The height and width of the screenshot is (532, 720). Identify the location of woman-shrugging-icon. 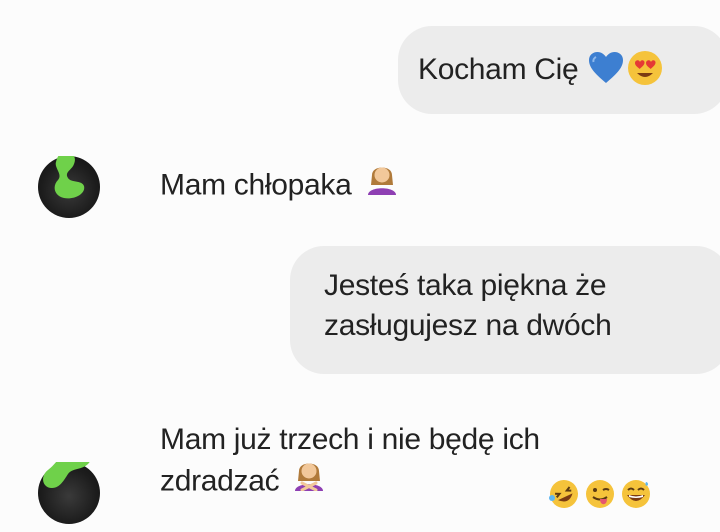
(382, 183).